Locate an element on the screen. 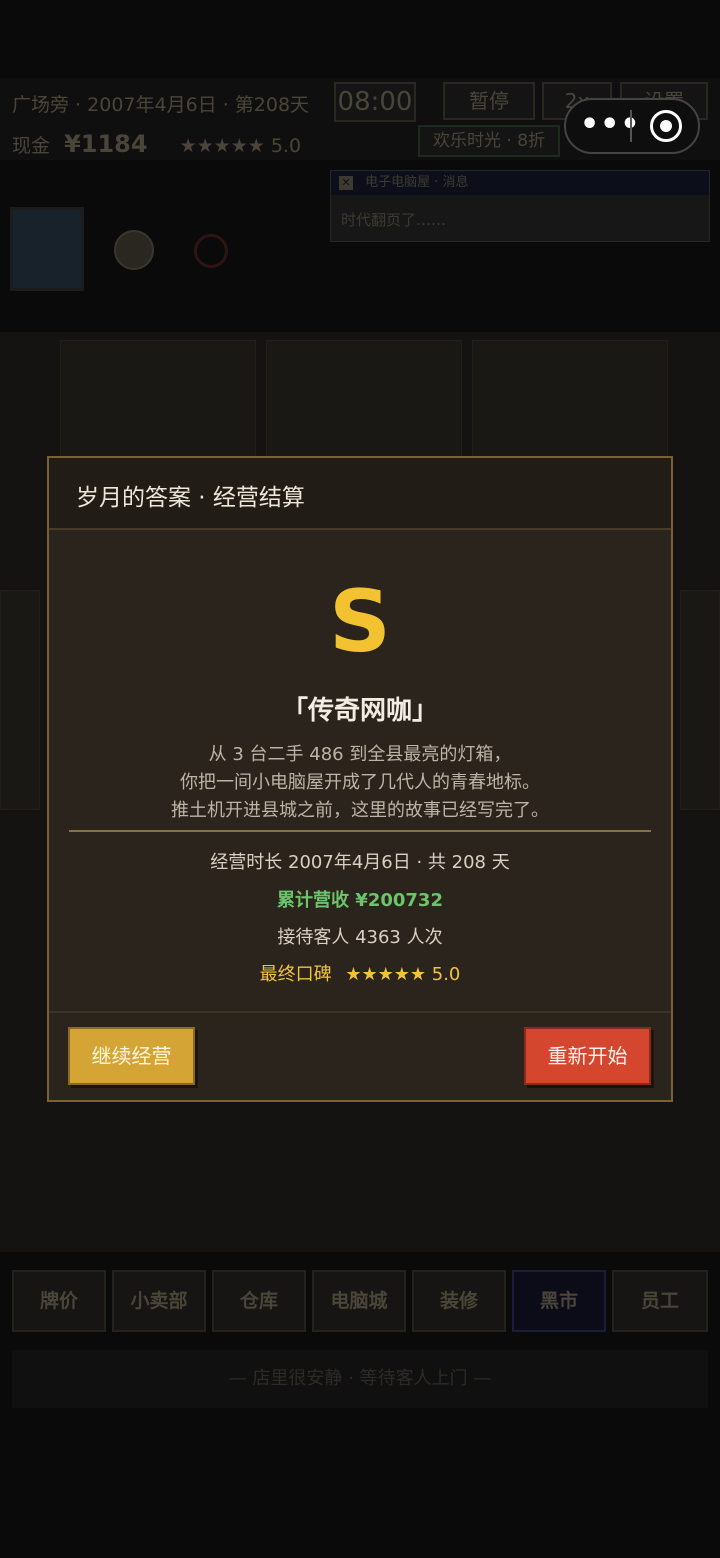  hud-rating: ★★★★★ 5.0 is located at coordinates (240, 146).